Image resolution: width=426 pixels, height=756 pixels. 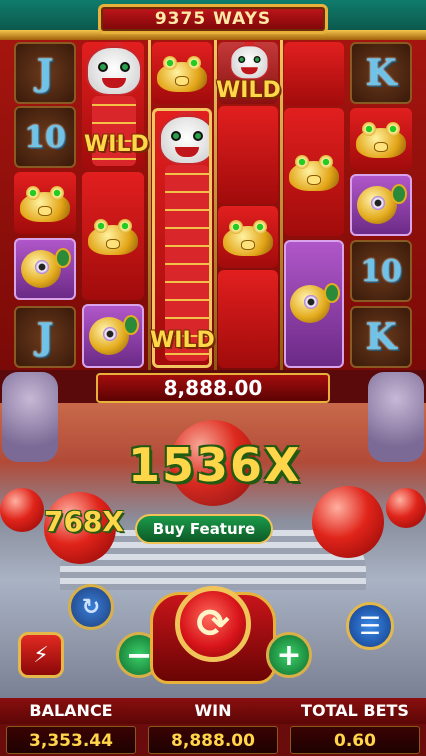 I want to click on spin-arrows-icon: ⟳, so click(x=213, y=624).